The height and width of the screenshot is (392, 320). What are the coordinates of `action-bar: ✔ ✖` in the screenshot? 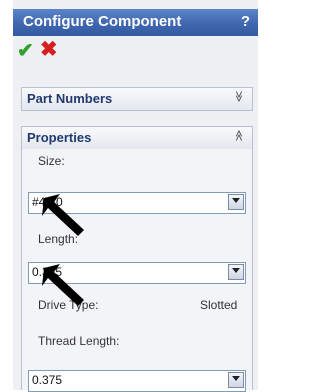 It's located at (135, 54).